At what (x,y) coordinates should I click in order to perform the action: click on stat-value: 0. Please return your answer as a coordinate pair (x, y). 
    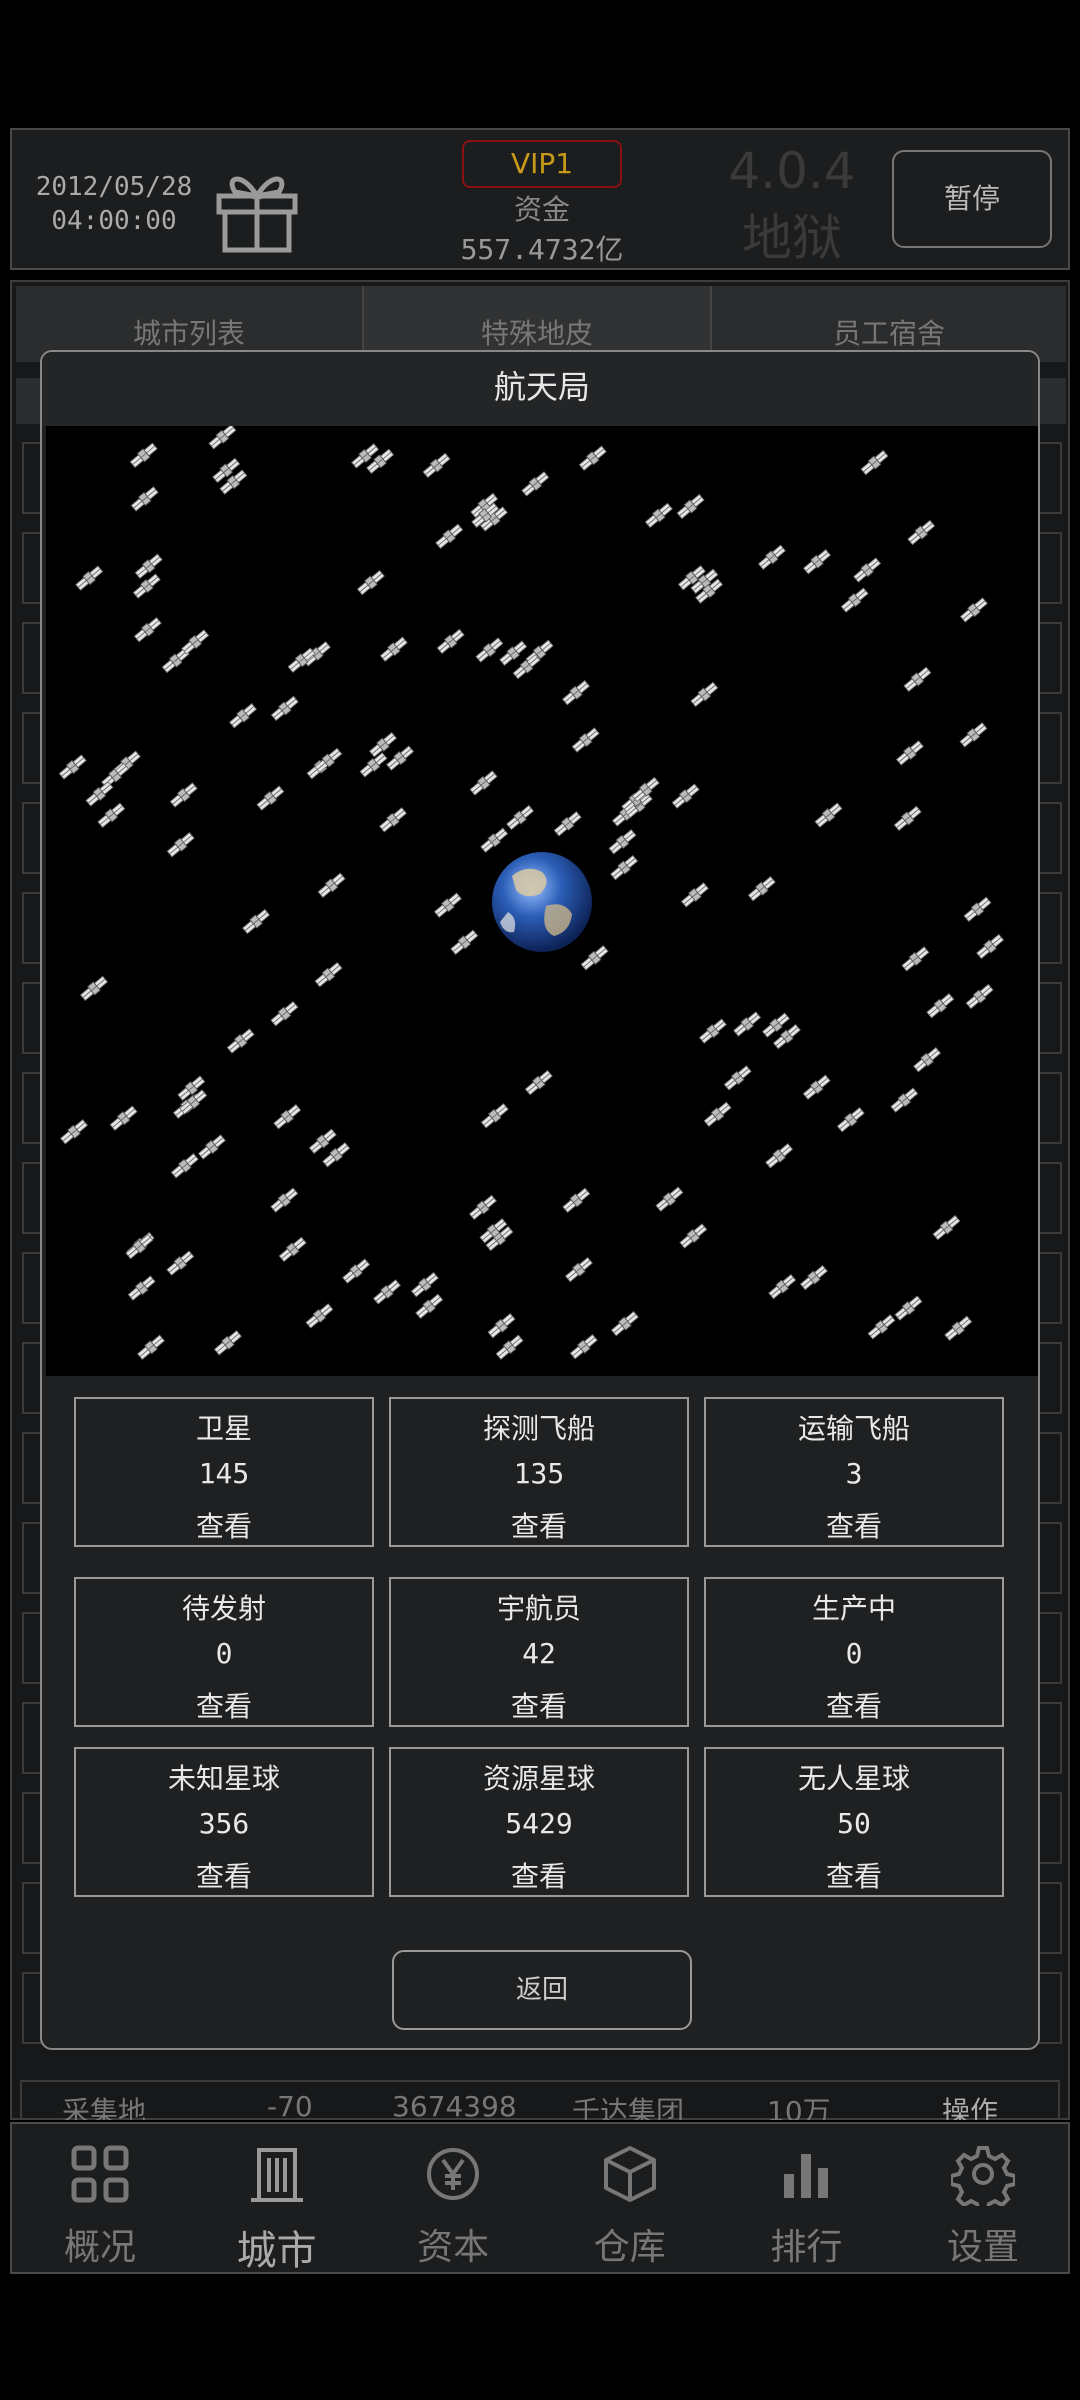
    Looking at the image, I should click on (854, 1653).